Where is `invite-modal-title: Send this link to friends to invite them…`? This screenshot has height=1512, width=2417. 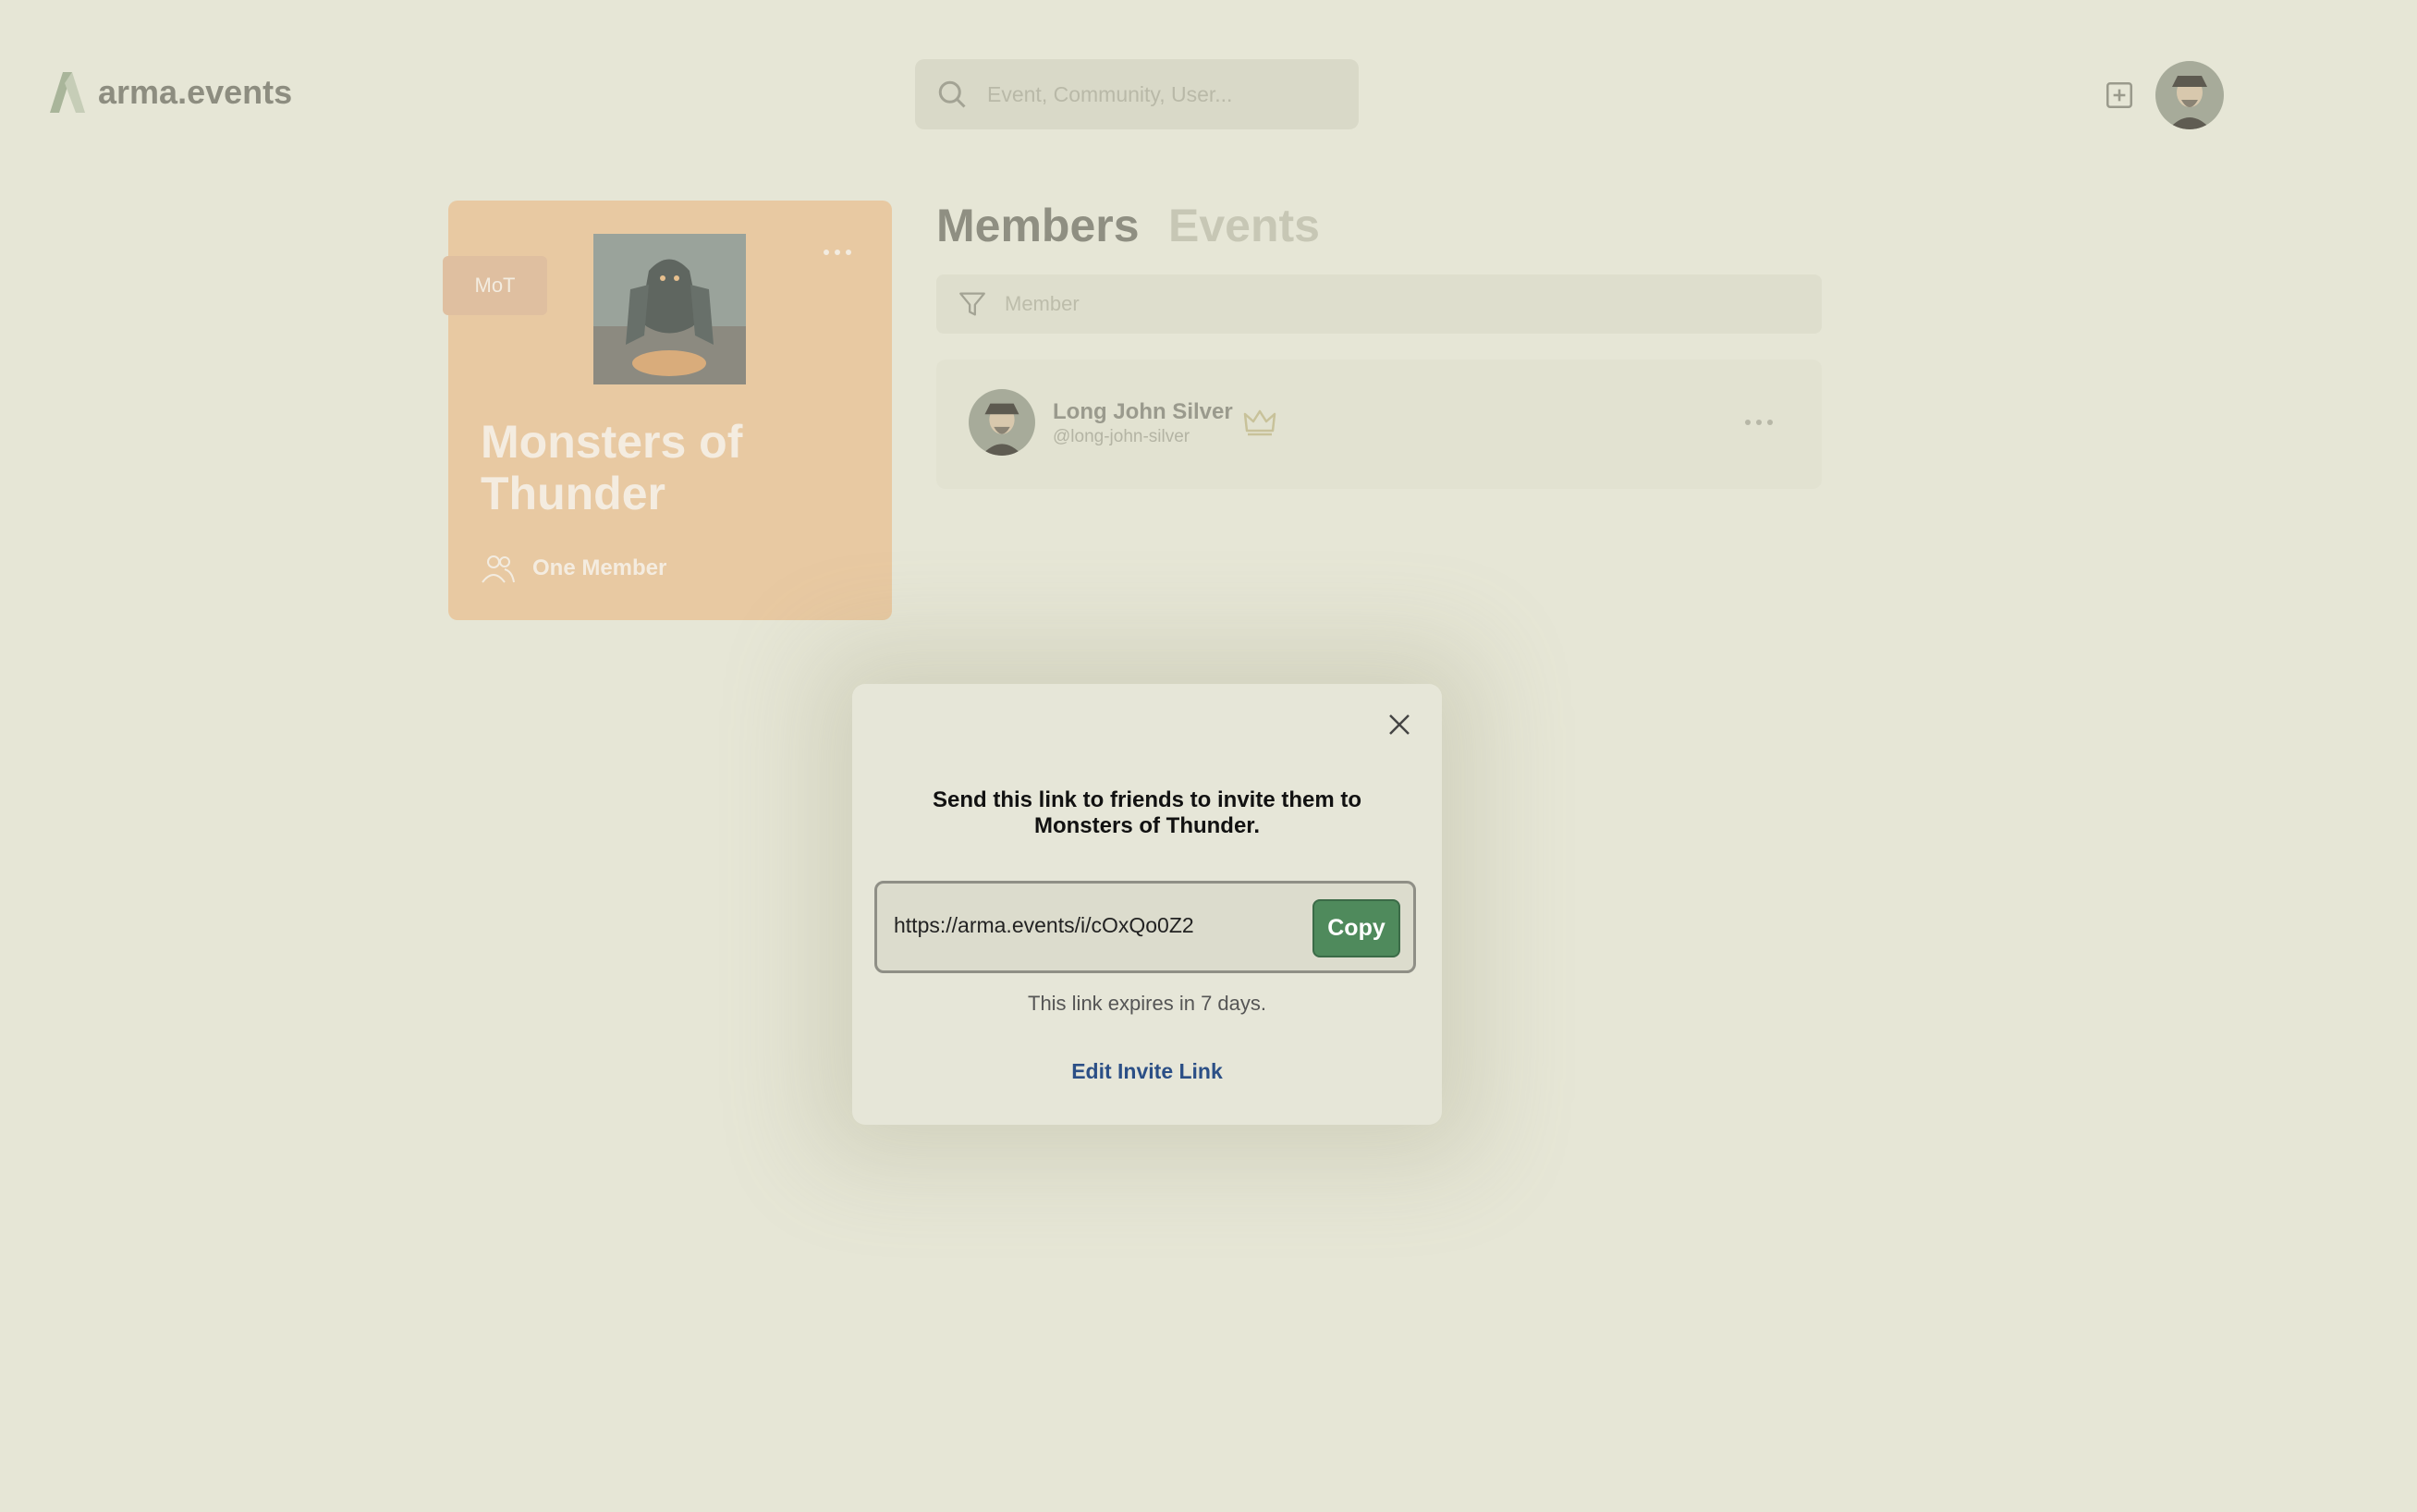
invite-modal-title: Send this link to friends to invite them… is located at coordinates (1147, 813).